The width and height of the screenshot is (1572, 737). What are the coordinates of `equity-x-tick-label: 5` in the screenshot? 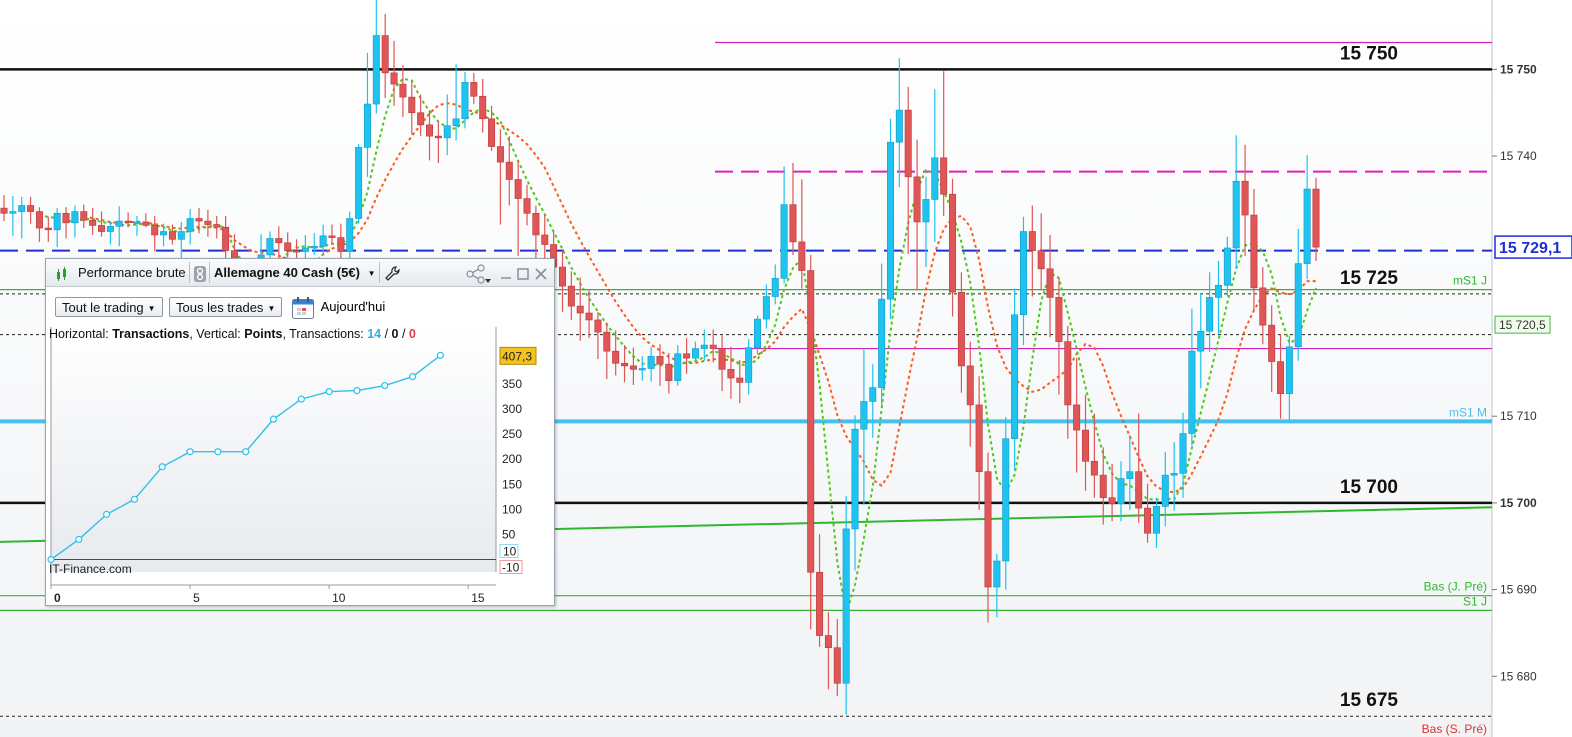 It's located at (196, 598).